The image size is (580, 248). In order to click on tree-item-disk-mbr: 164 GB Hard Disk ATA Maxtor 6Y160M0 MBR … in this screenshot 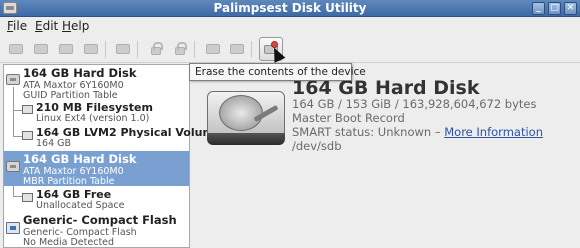, I will do `click(96, 169)`.